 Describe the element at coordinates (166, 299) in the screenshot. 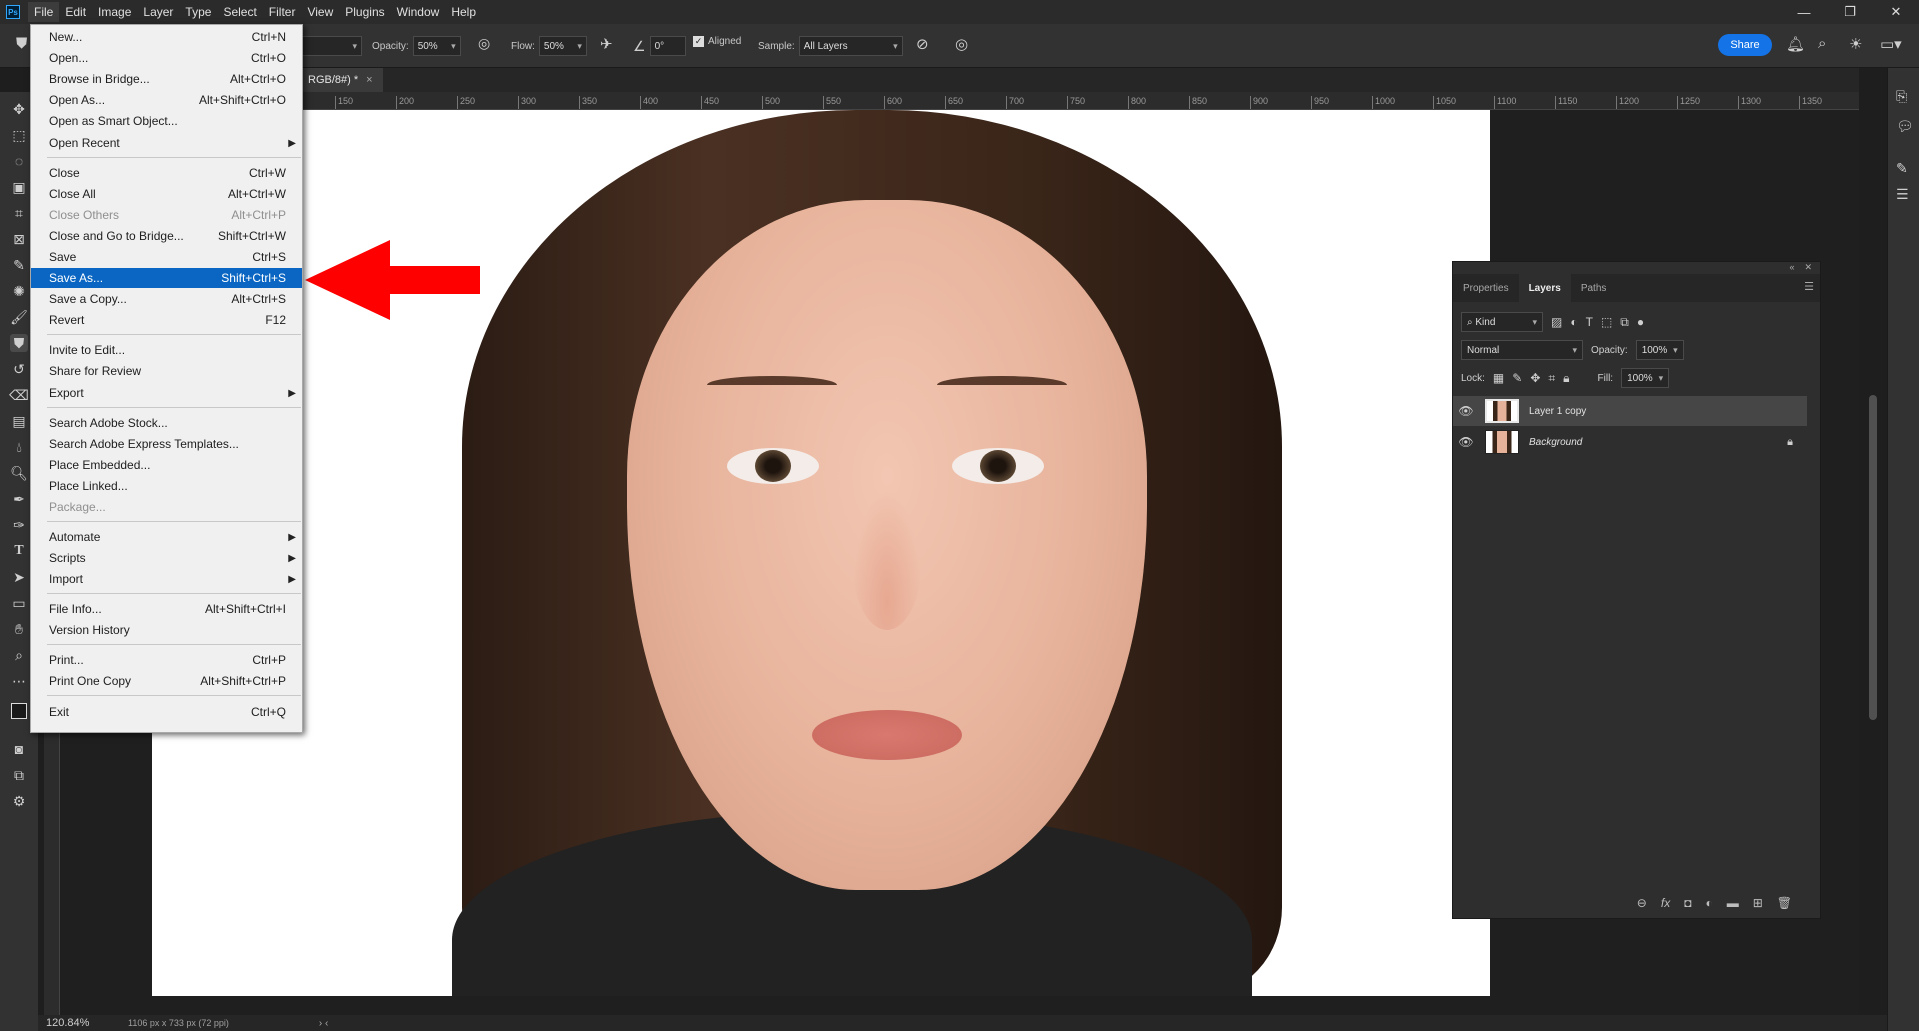

I see `menu-item-save-copy: Save a Copy... Alt+Ctrl+S` at that location.